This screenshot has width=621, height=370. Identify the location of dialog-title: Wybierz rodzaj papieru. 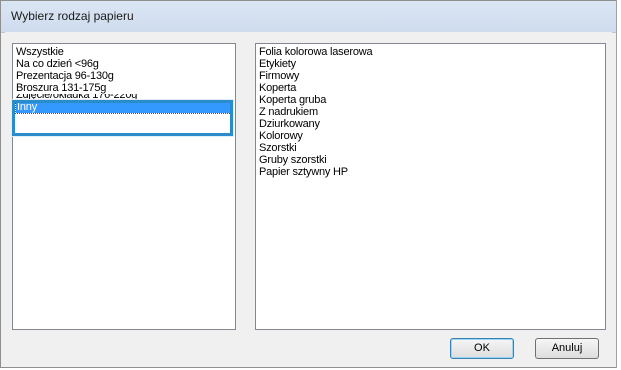
(72, 16).